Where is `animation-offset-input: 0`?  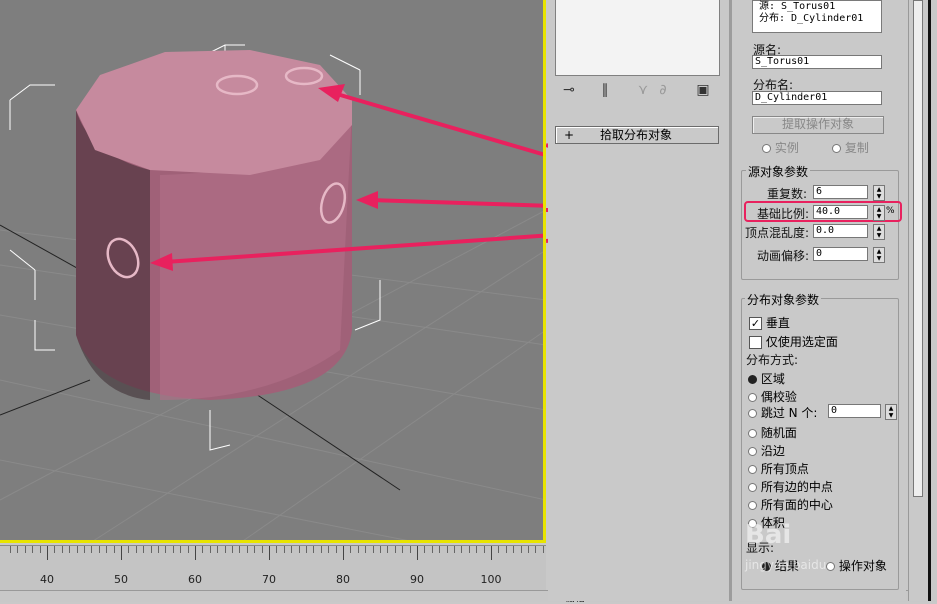 animation-offset-input: 0 is located at coordinates (840, 254).